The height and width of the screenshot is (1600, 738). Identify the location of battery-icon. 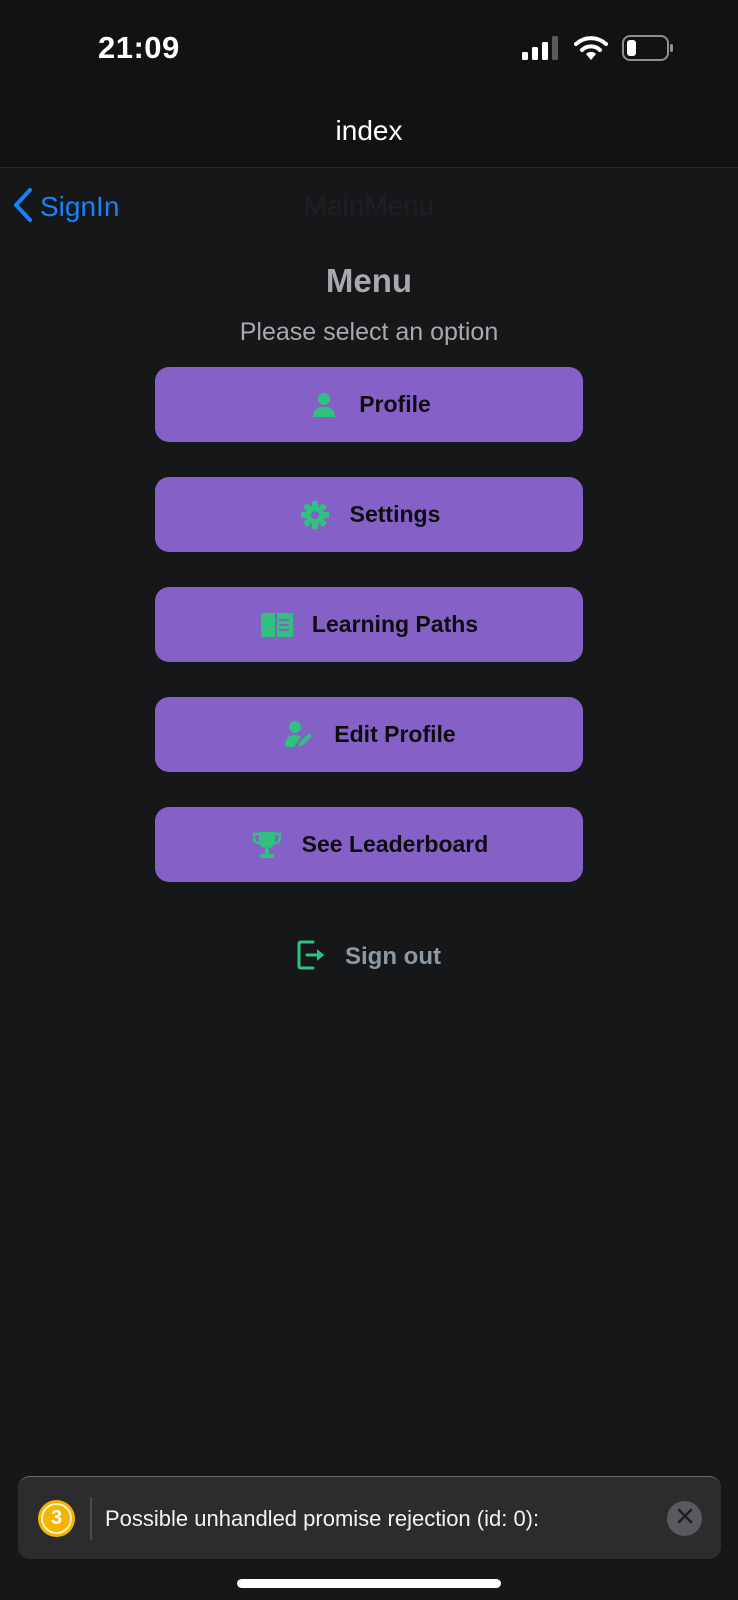
(648, 50).